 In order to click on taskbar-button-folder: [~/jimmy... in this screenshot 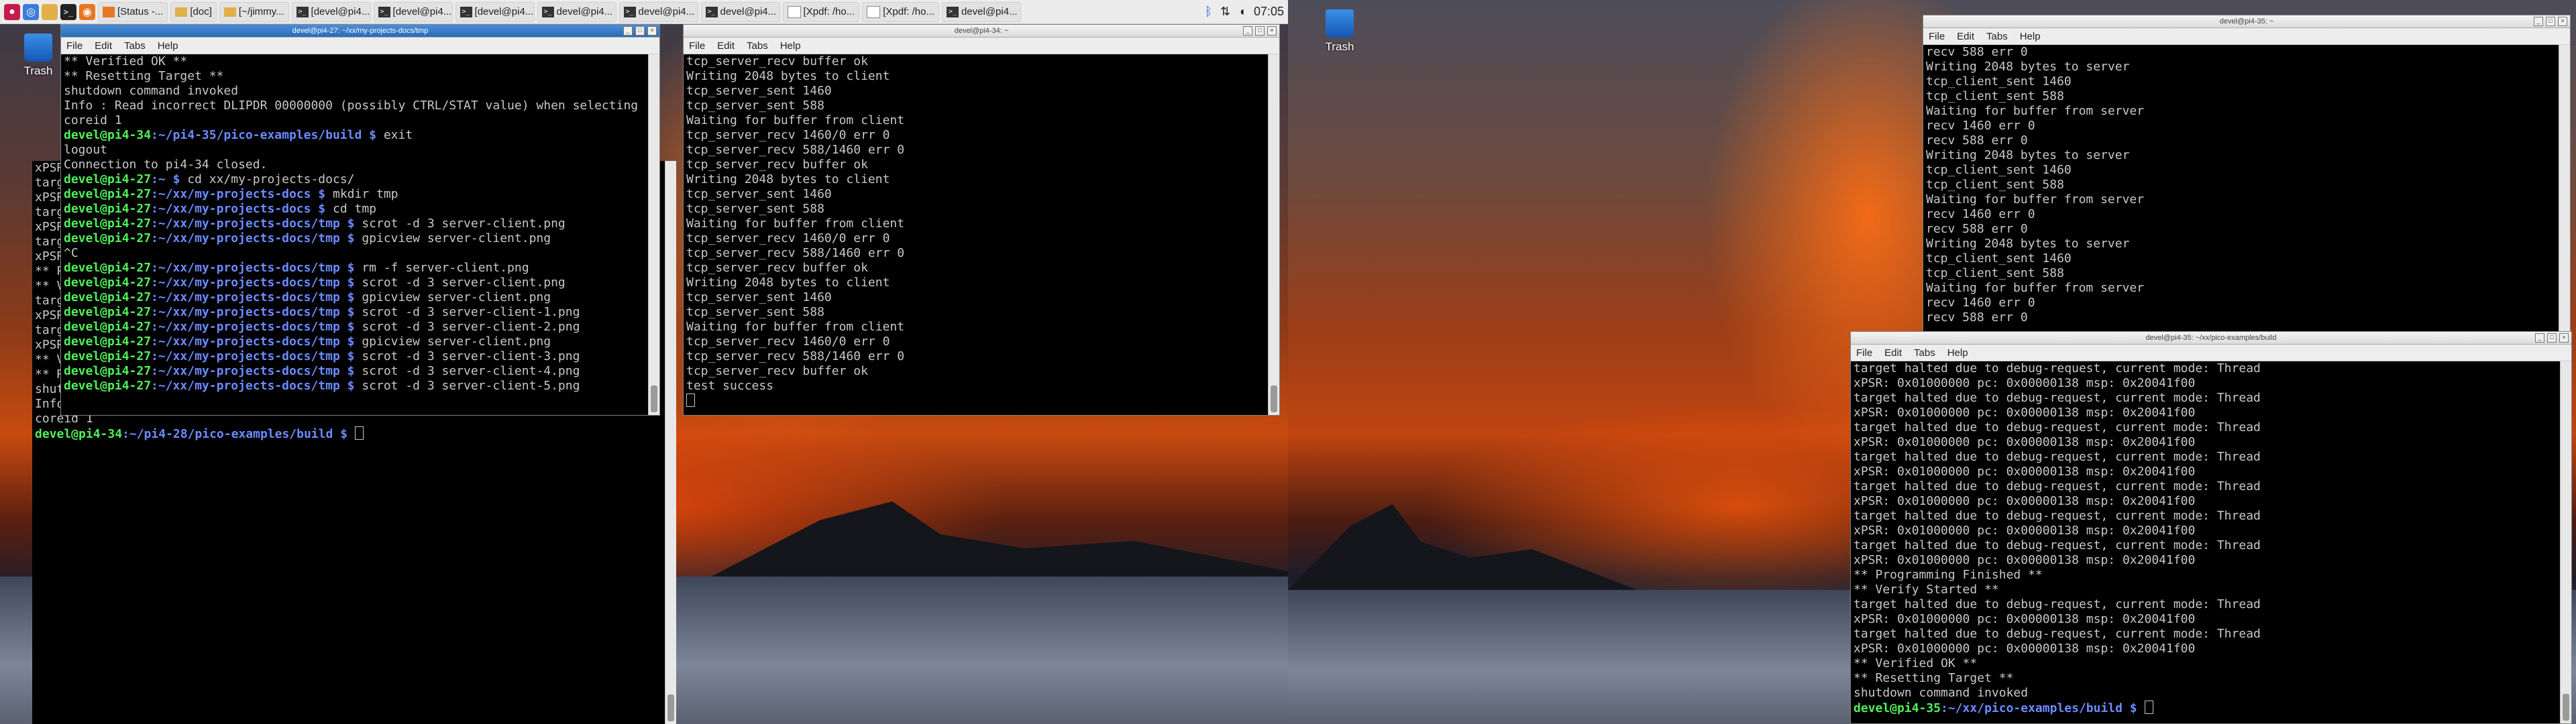, I will do `click(254, 11)`.